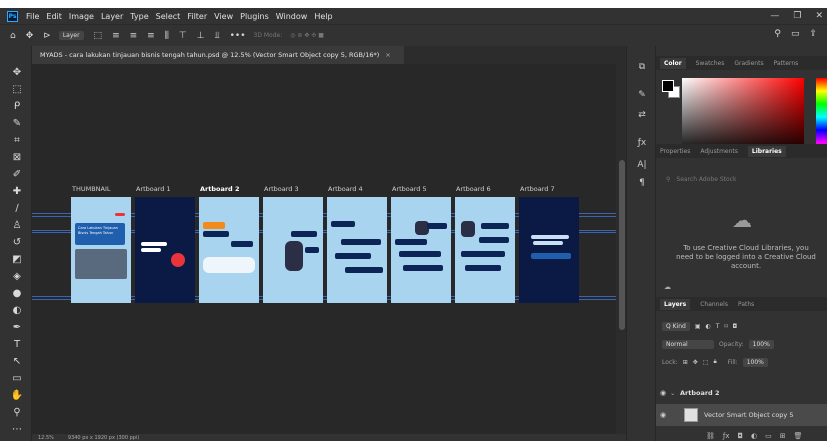  What do you see at coordinates (17, 328) in the screenshot?
I see `pen-tool-icon: ✒` at bounding box center [17, 328].